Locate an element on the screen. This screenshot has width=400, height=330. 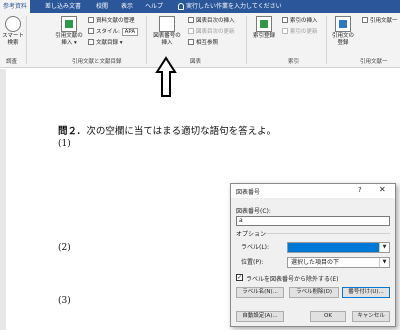
delete-label-button: ラベル削除(D) is located at coordinates (314, 292).